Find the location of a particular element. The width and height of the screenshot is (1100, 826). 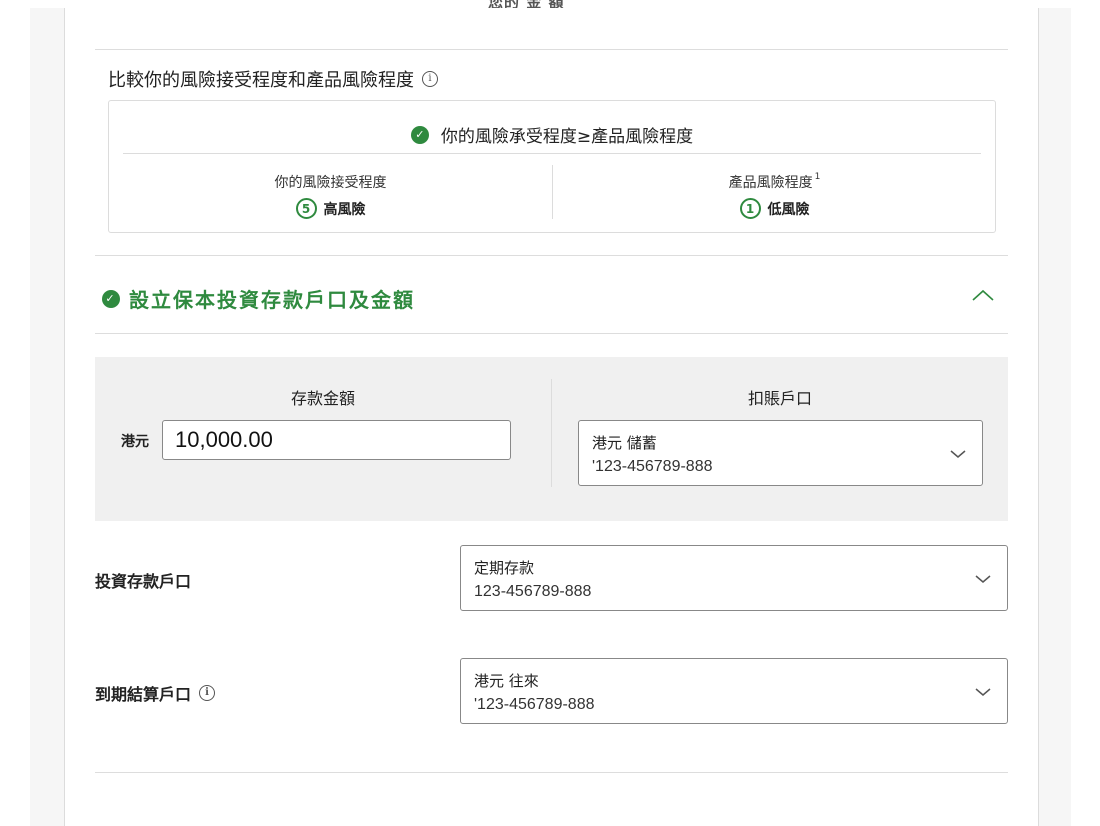

maturity-account-label-text: 到期結算戶口 is located at coordinates (143, 694).